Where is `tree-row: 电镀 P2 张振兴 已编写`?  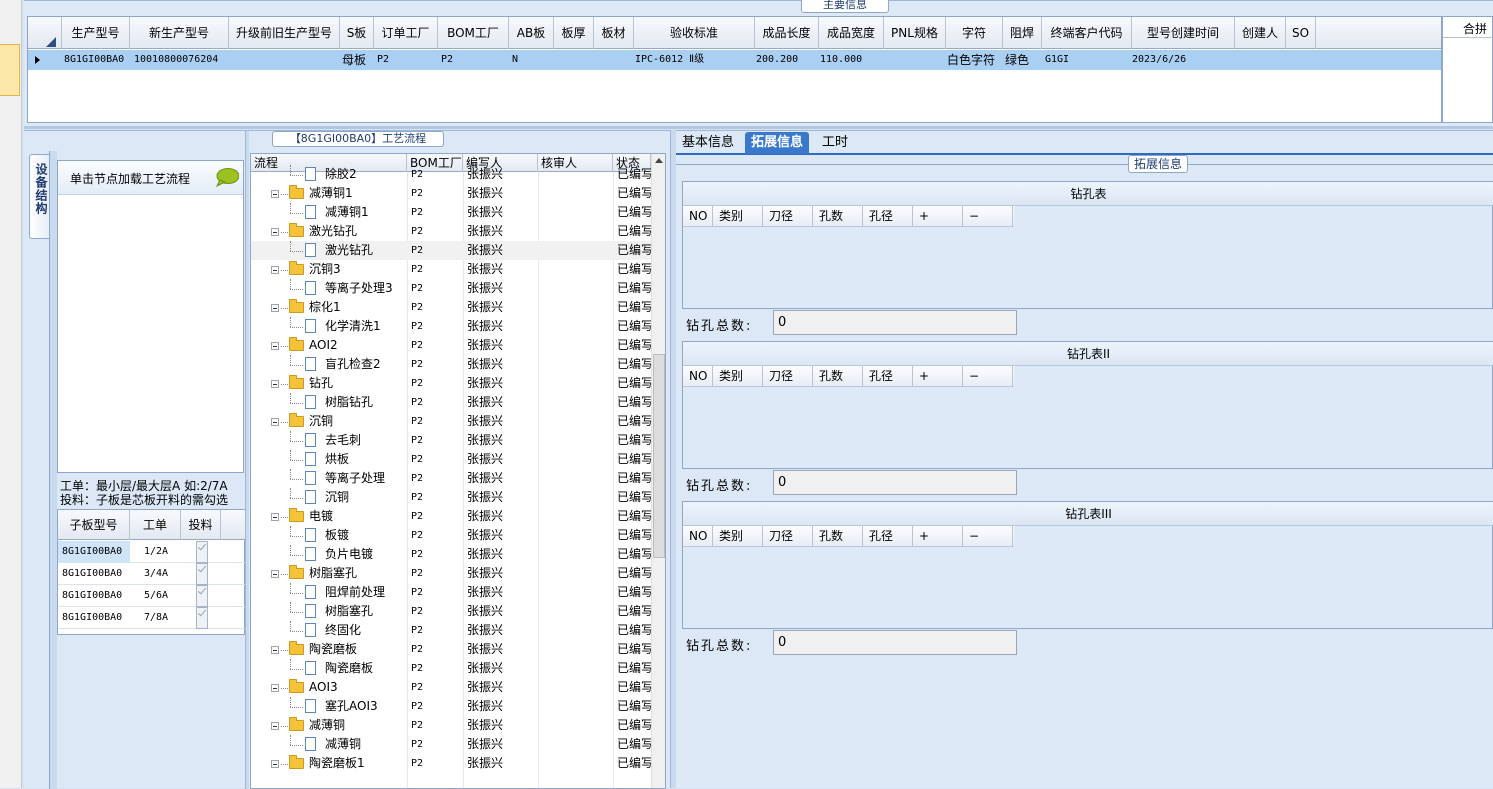
tree-row: 电镀 P2 张振兴 已编写 is located at coordinates (451, 516).